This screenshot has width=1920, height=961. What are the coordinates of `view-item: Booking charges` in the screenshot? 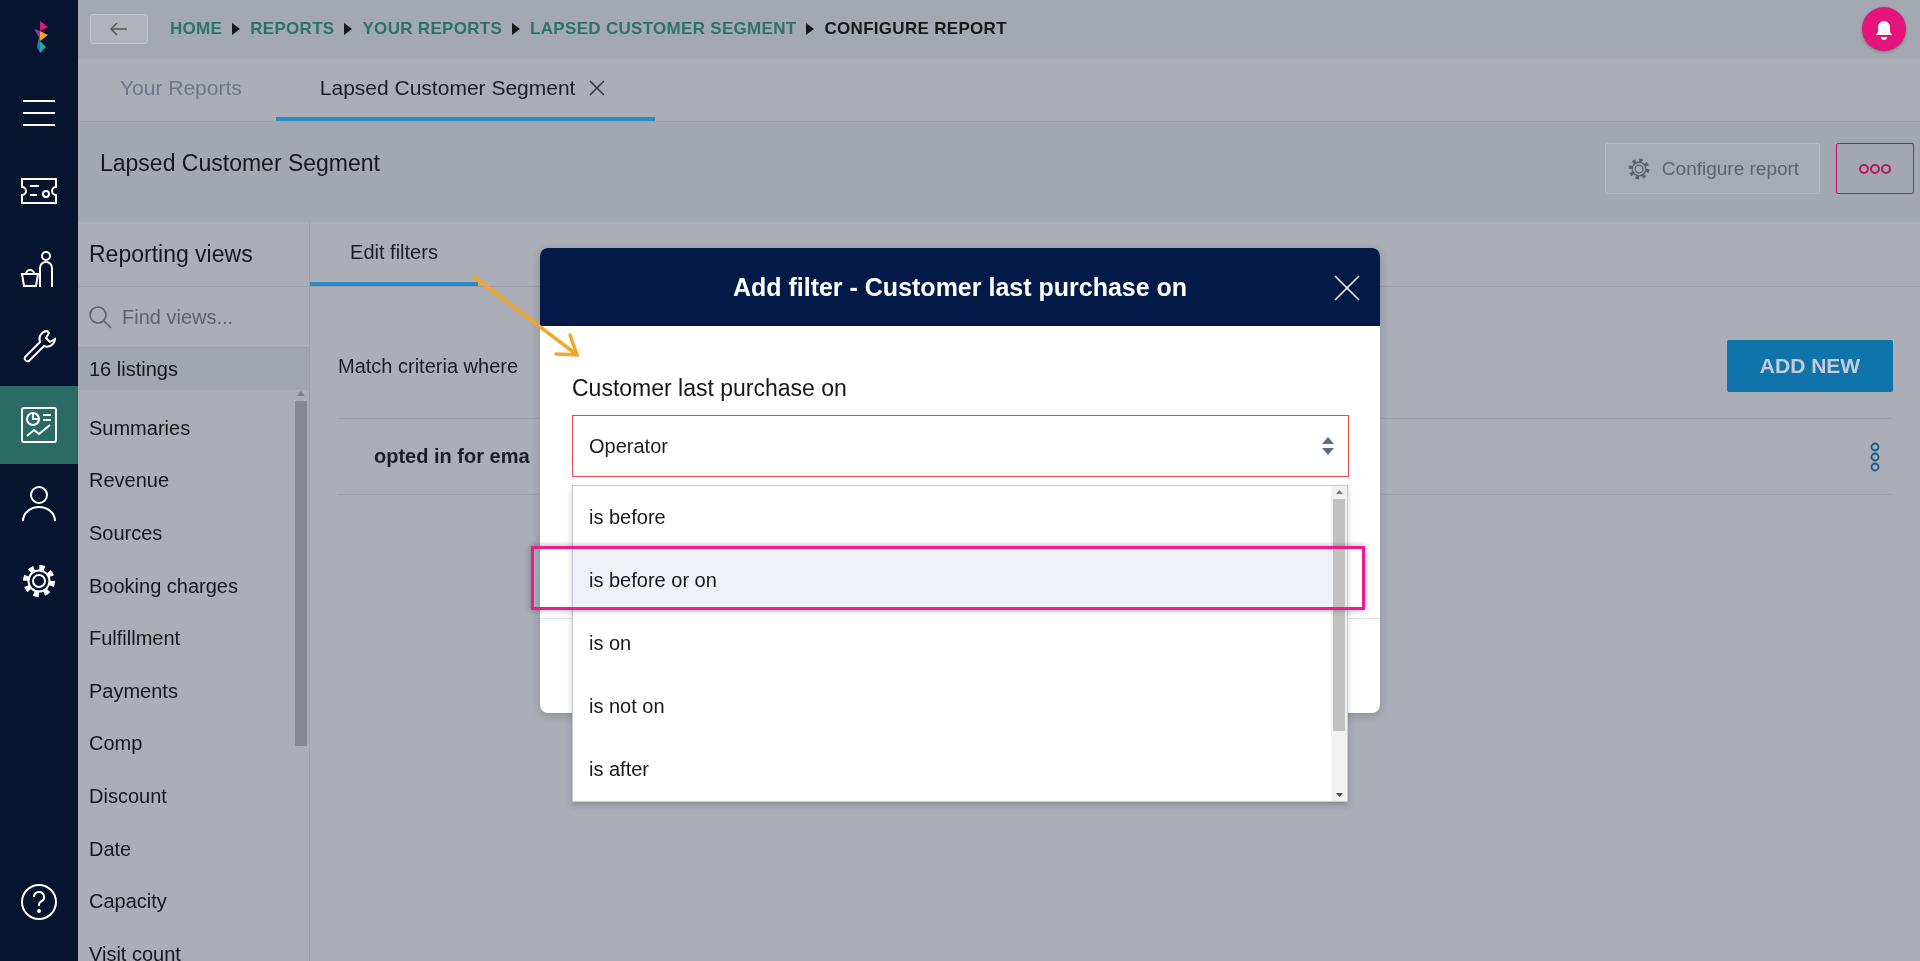 It's located at (186, 586).